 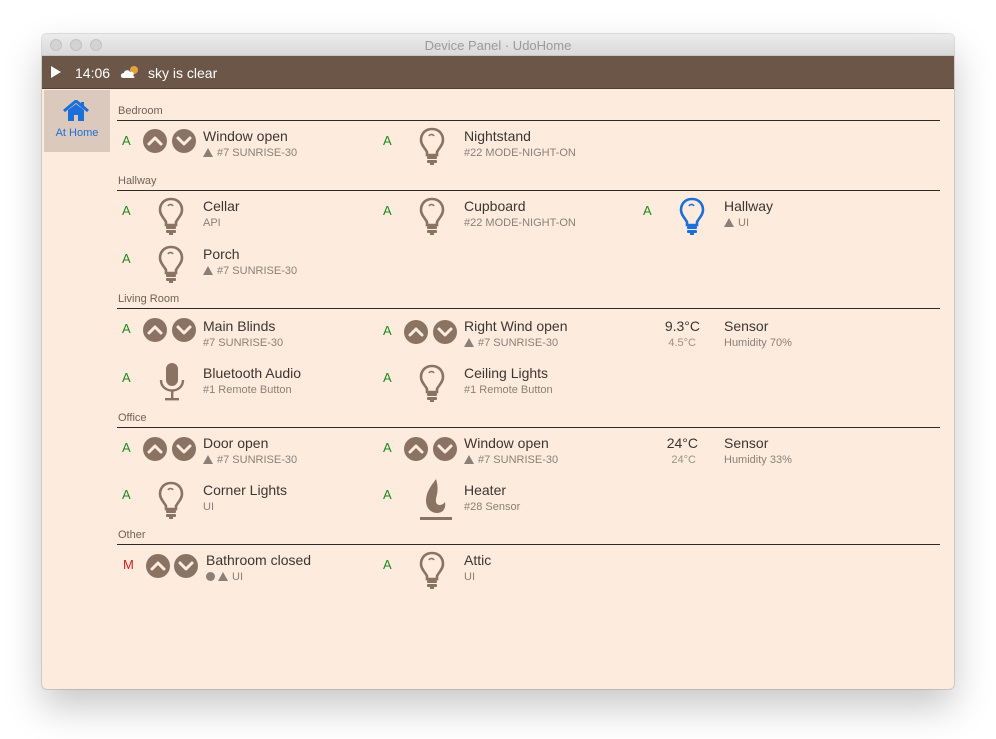 What do you see at coordinates (516, 326) in the screenshot?
I see `device-name: Right Wind open` at bounding box center [516, 326].